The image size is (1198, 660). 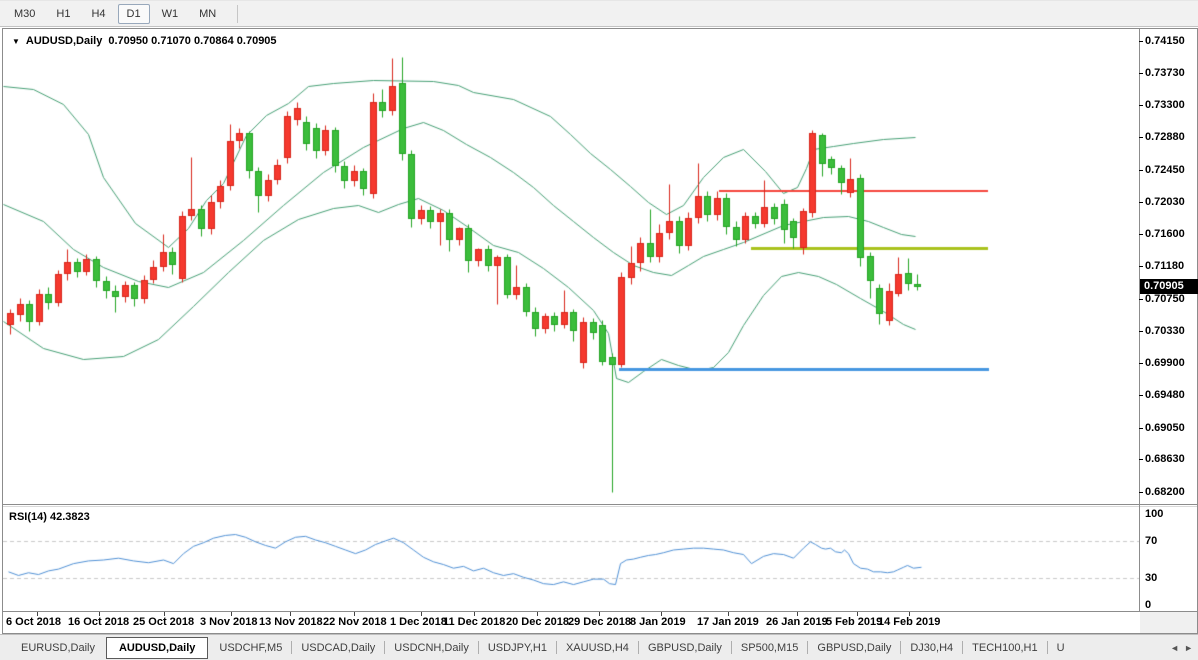 What do you see at coordinates (658, 622) in the screenshot?
I see `date-tick-label: 8 Jan 2019` at bounding box center [658, 622].